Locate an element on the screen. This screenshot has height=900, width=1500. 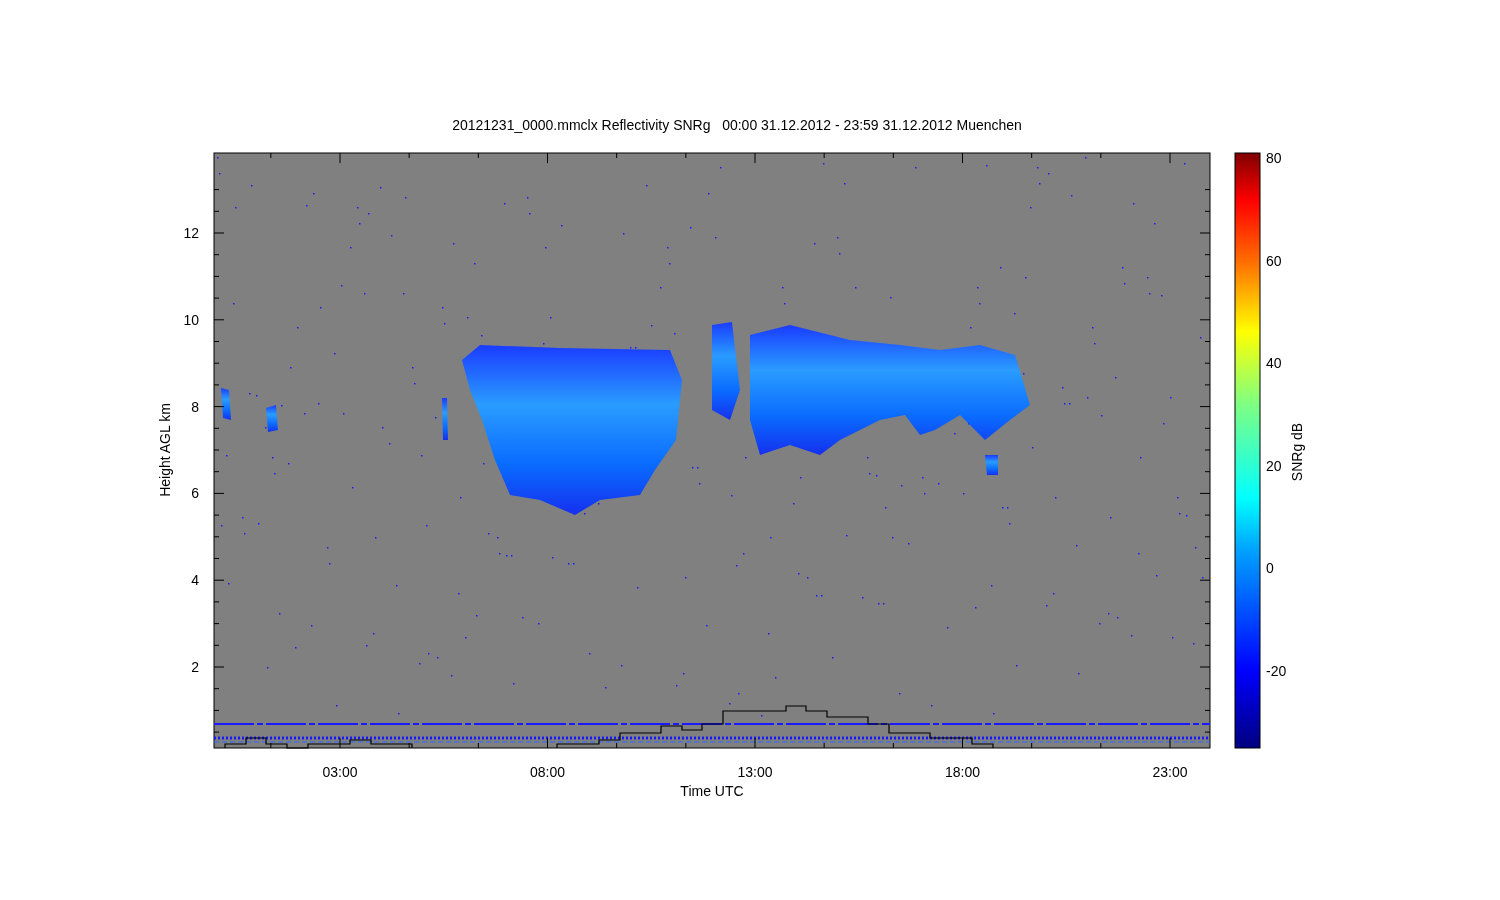
x-tick-label: 18:00 is located at coordinates (962, 772).